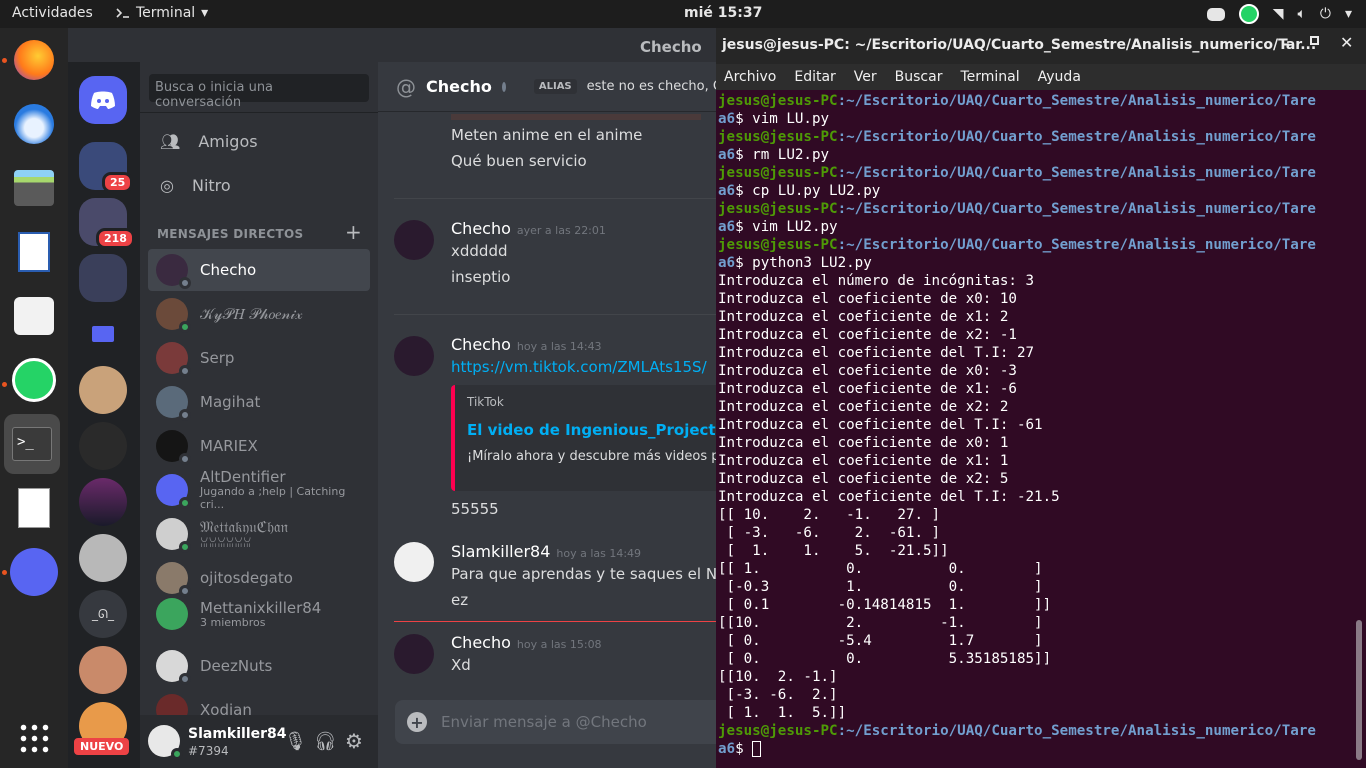 The width and height of the screenshot is (1366, 768). What do you see at coordinates (228, 270) in the screenshot?
I see `dm-name: Checho` at bounding box center [228, 270].